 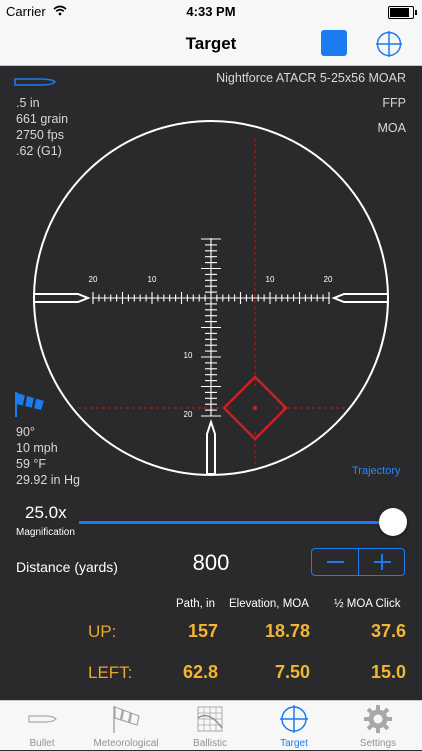 What do you see at coordinates (67, 567) in the screenshot?
I see `distance-label: Distance (yards)` at bounding box center [67, 567].